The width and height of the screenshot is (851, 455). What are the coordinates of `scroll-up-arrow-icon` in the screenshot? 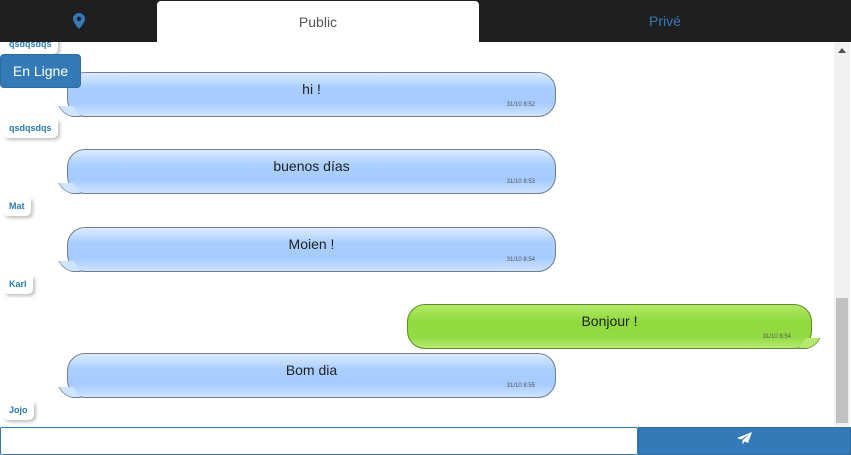 It's located at (842, 50).